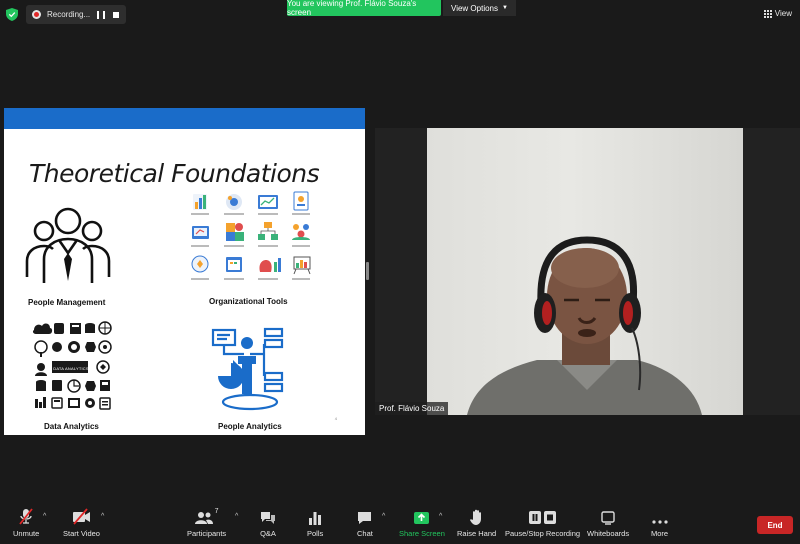 The height and width of the screenshot is (544, 800). I want to click on polls-label: Polls, so click(315, 533).